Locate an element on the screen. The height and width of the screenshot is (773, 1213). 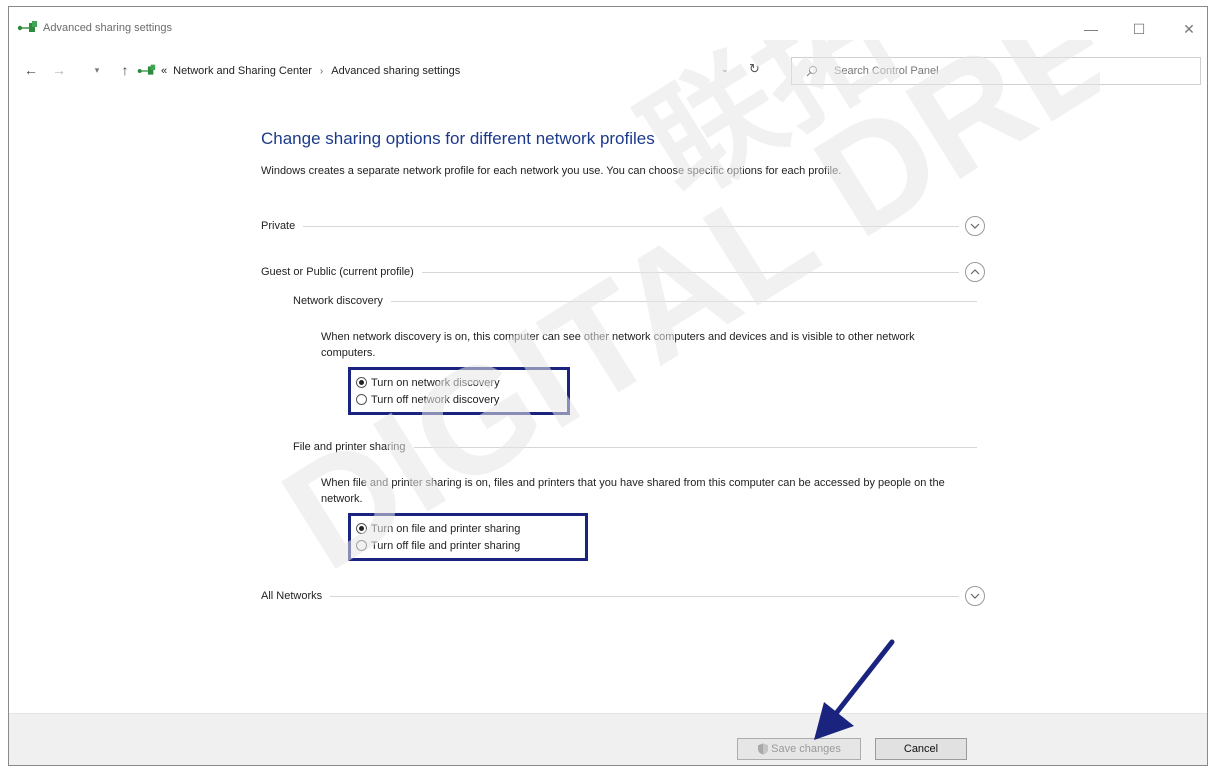
cancel-button: Cancel is located at coordinates (921, 749).